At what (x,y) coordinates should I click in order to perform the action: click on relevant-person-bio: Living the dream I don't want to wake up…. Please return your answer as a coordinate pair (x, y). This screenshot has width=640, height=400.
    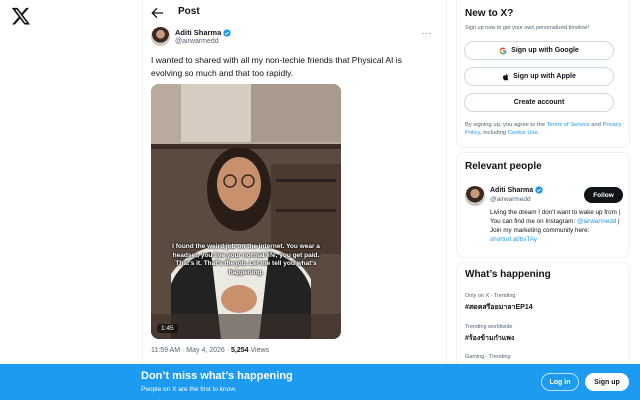
    Looking at the image, I should click on (558, 226).